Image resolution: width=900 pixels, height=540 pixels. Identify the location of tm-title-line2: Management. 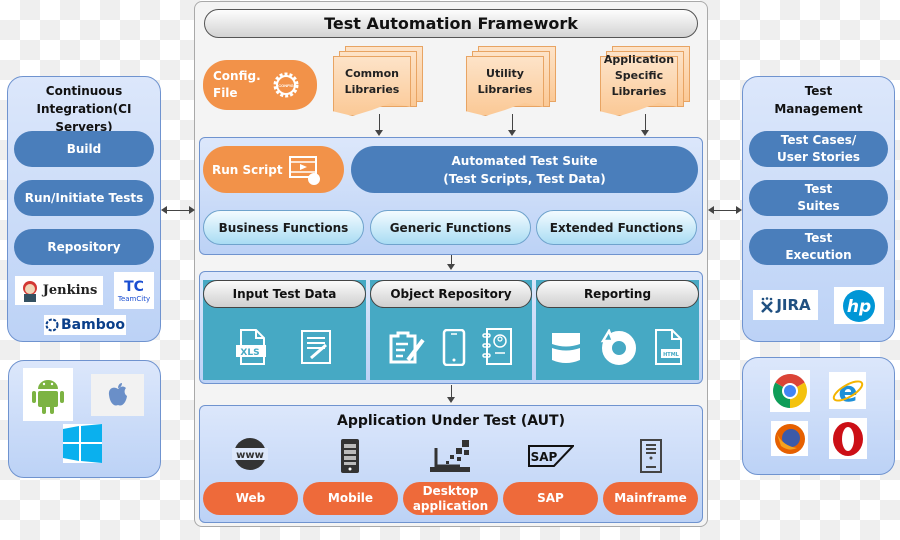
(818, 109).